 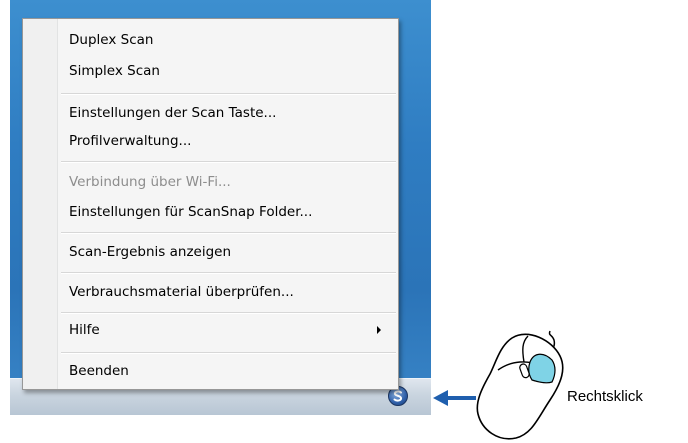 What do you see at coordinates (605, 396) in the screenshot?
I see `right-click-label: Rechtsklick` at bounding box center [605, 396].